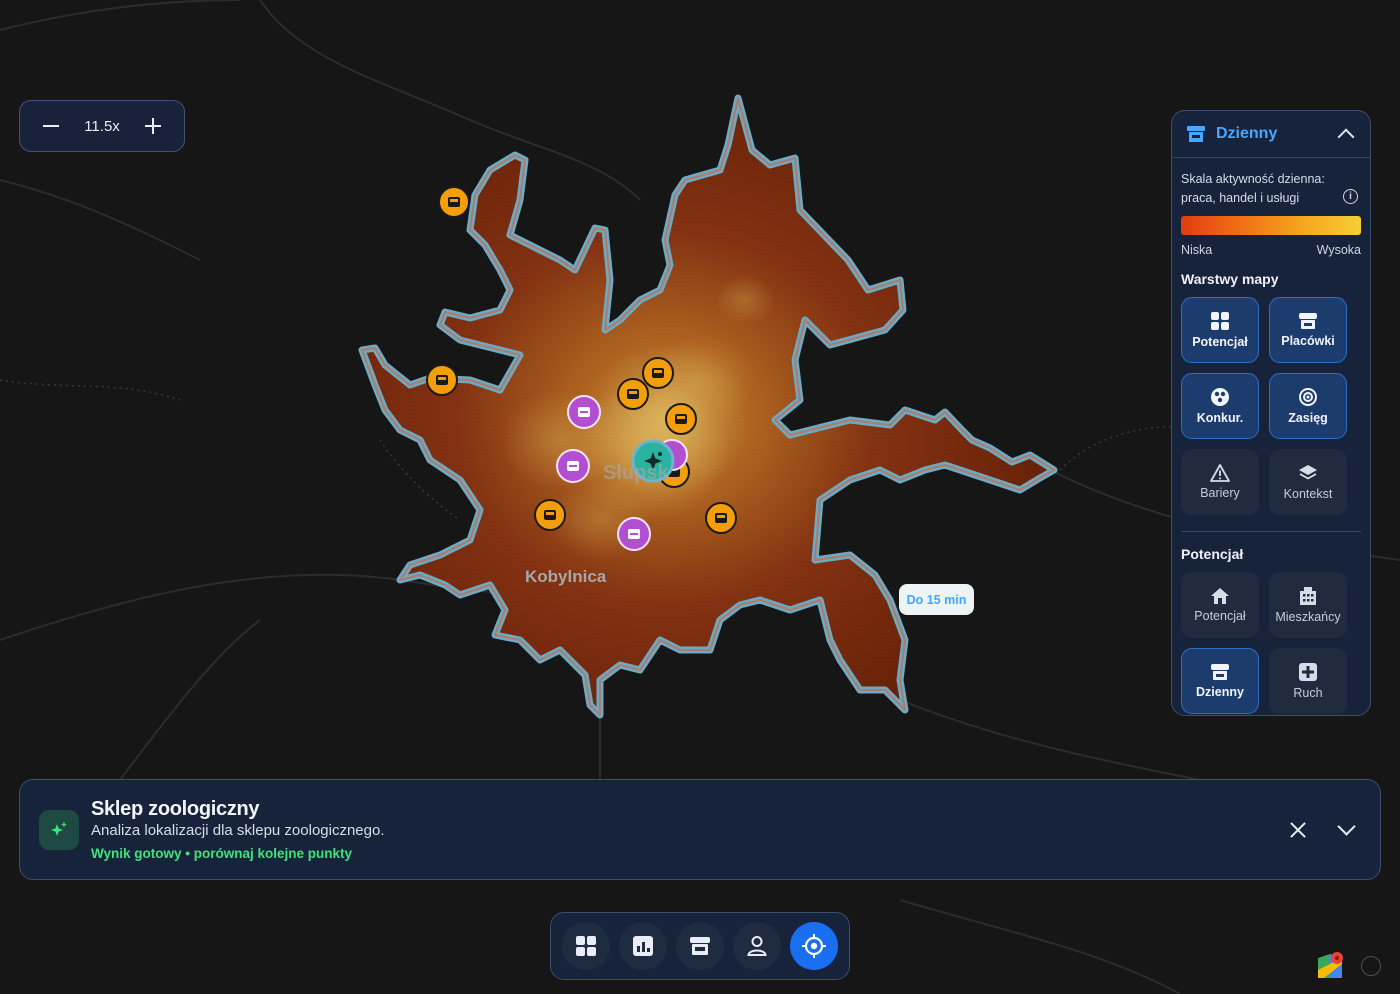 This screenshot has width=1400, height=994. What do you see at coordinates (1230, 279) in the screenshot?
I see `layers-section-title: Warstwy mapy` at bounding box center [1230, 279].